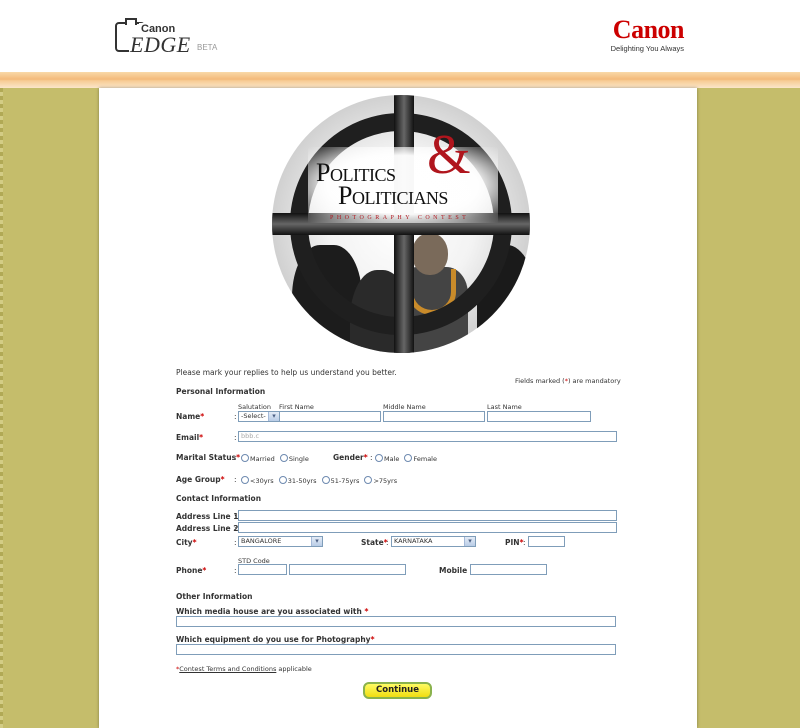  I want to click on last-name-input, so click(539, 416).